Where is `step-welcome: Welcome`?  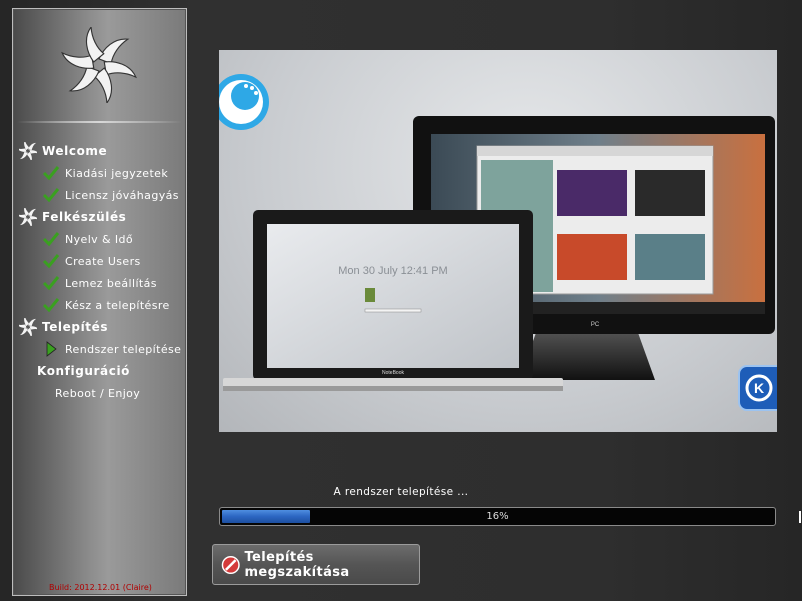
step-welcome: Welcome is located at coordinates (62, 151).